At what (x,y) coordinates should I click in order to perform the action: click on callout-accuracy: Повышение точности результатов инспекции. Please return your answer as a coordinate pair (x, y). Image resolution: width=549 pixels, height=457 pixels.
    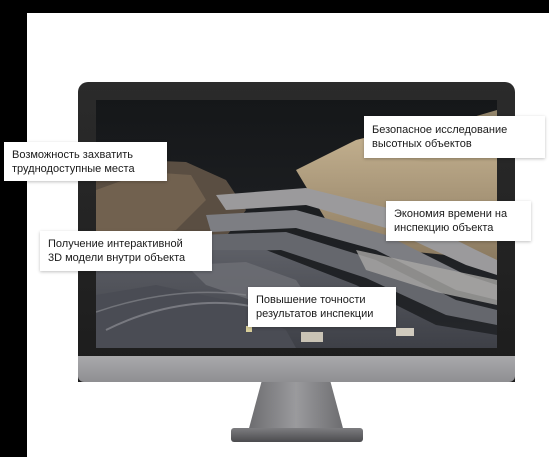
    Looking at the image, I should click on (322, 307).